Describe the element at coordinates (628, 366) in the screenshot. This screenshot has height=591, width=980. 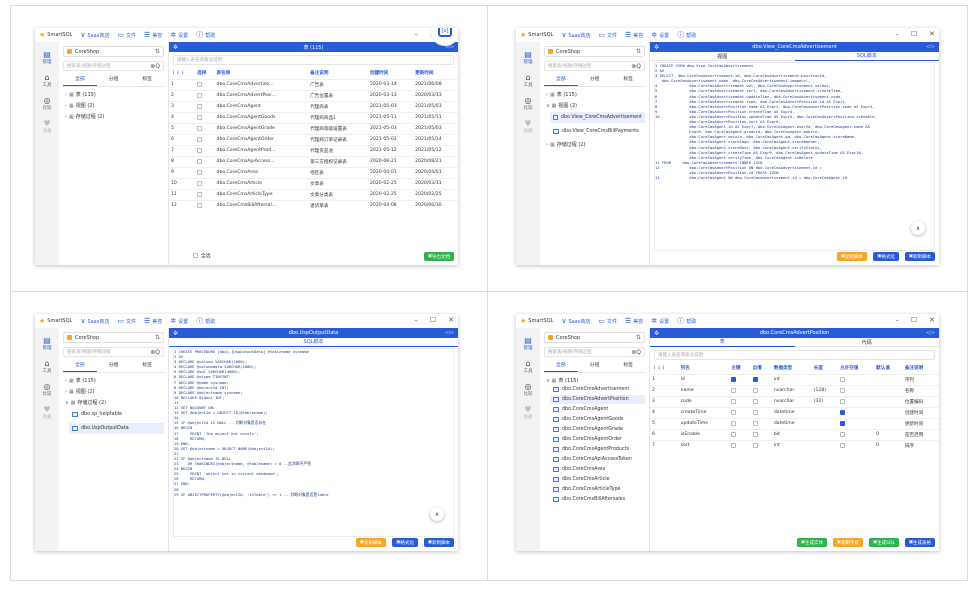
I see `tab-tag: 标签` at that location.